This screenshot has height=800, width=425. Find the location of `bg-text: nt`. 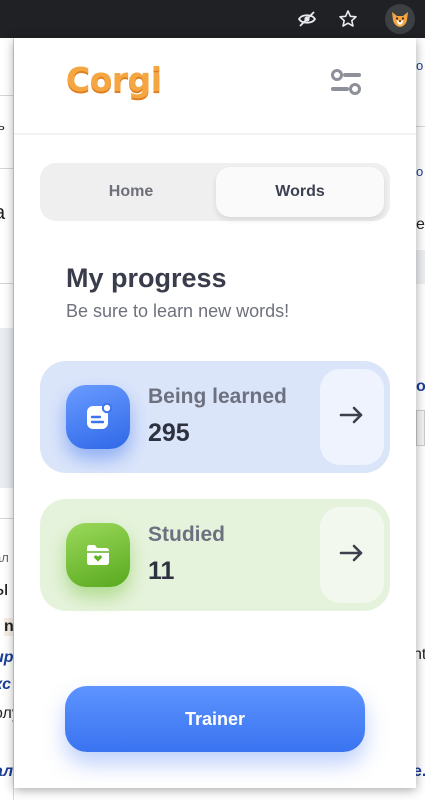

bg-text: nt is located at coordinates (420, 654).